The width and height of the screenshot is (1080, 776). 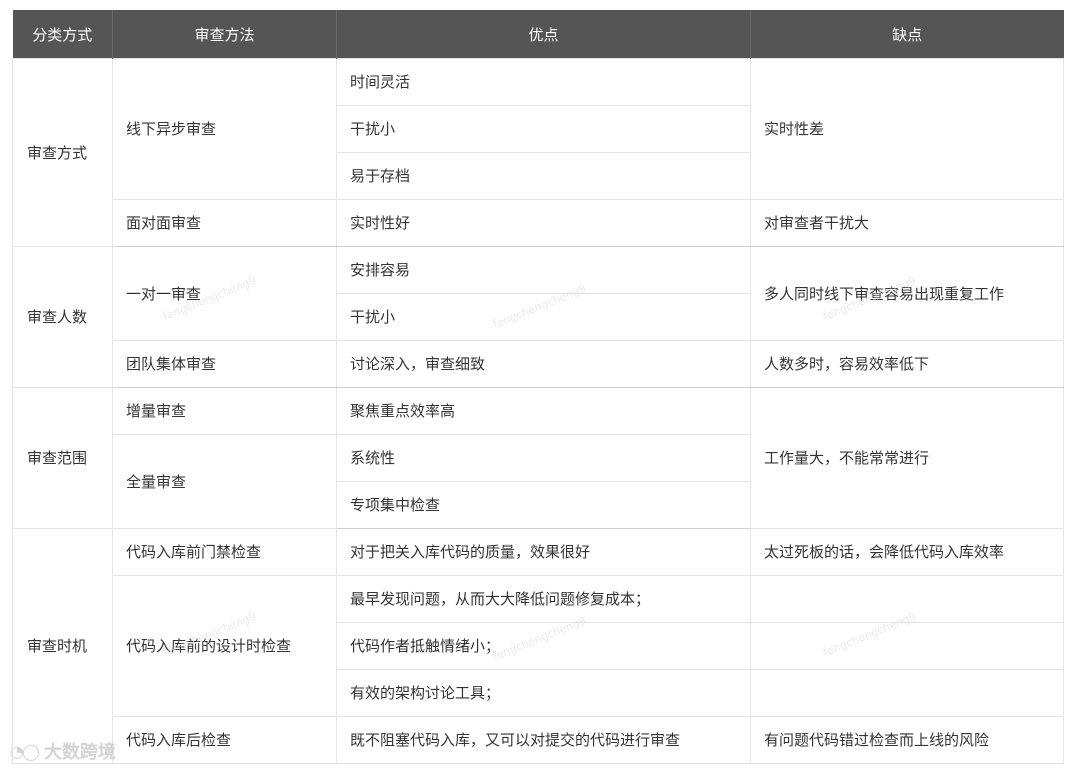 I want to click on pros-cell: 系统性, so click(x=543, y=458).